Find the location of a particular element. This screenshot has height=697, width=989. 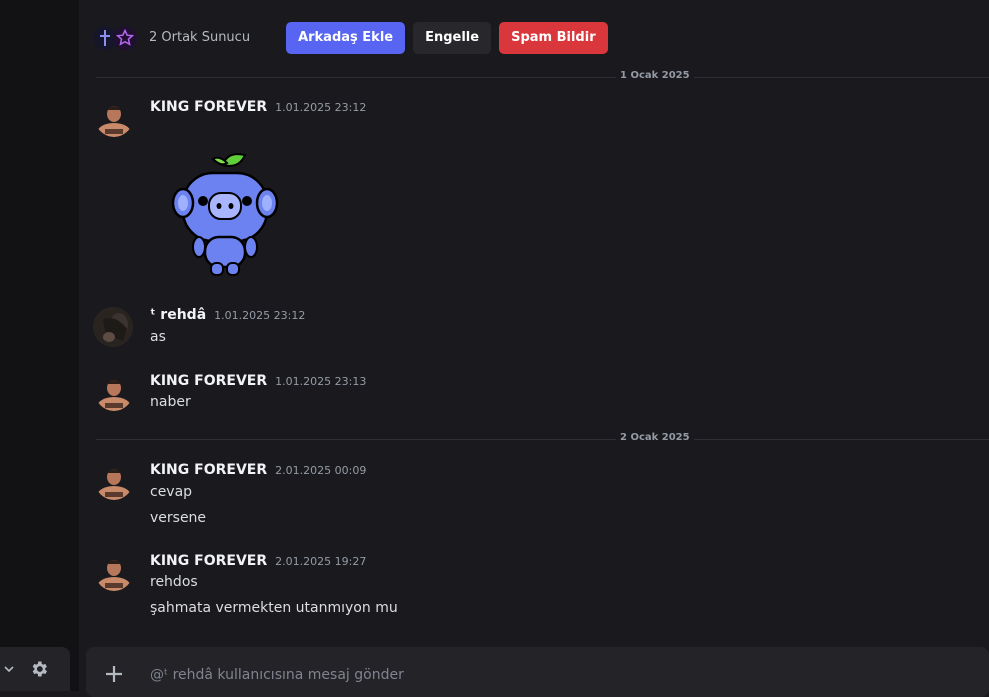

message-header: KING FOREVER 1.01.2025 23:12 is located at coordinates (258, 107).